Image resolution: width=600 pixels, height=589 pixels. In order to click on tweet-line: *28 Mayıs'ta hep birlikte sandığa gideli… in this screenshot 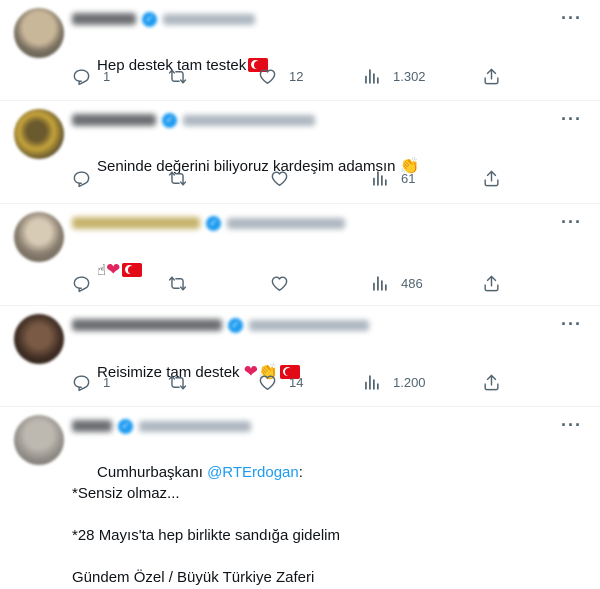, I will do `click(206, 535)`.